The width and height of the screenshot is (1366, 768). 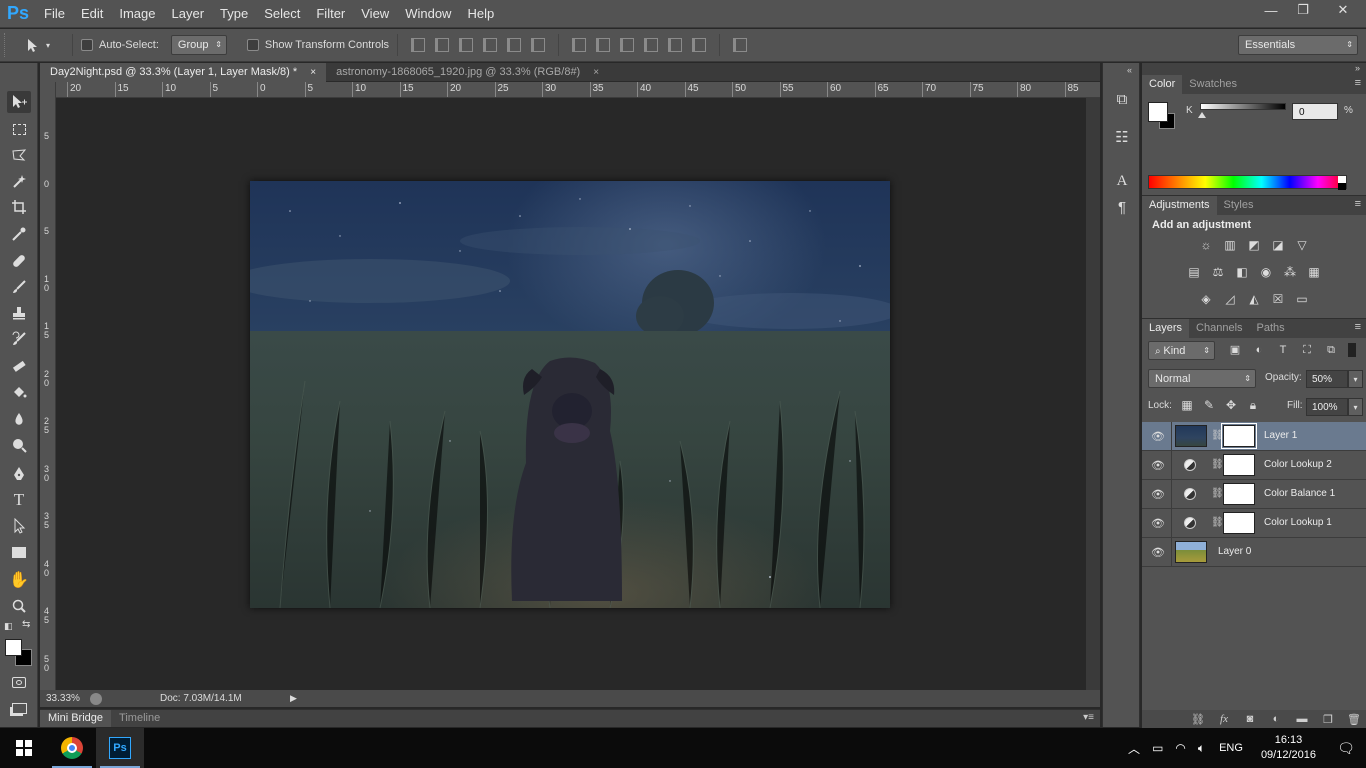 What do you see at coordinates (1201, 748) in the screenshot?
I see `volume-icon: 🔈︎` at bounding box center [1201, 748].